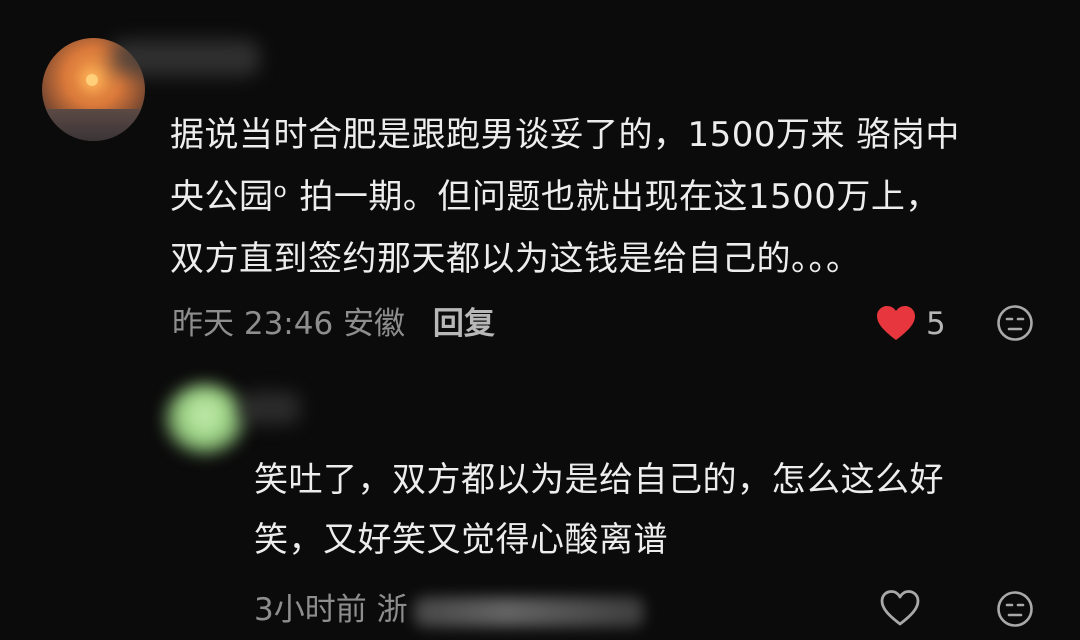 The width and height of the screenshot is (1080, 640). I want to click on reply-line: 笑，又好笑又觉得心酸离谱, so click(461, 540).